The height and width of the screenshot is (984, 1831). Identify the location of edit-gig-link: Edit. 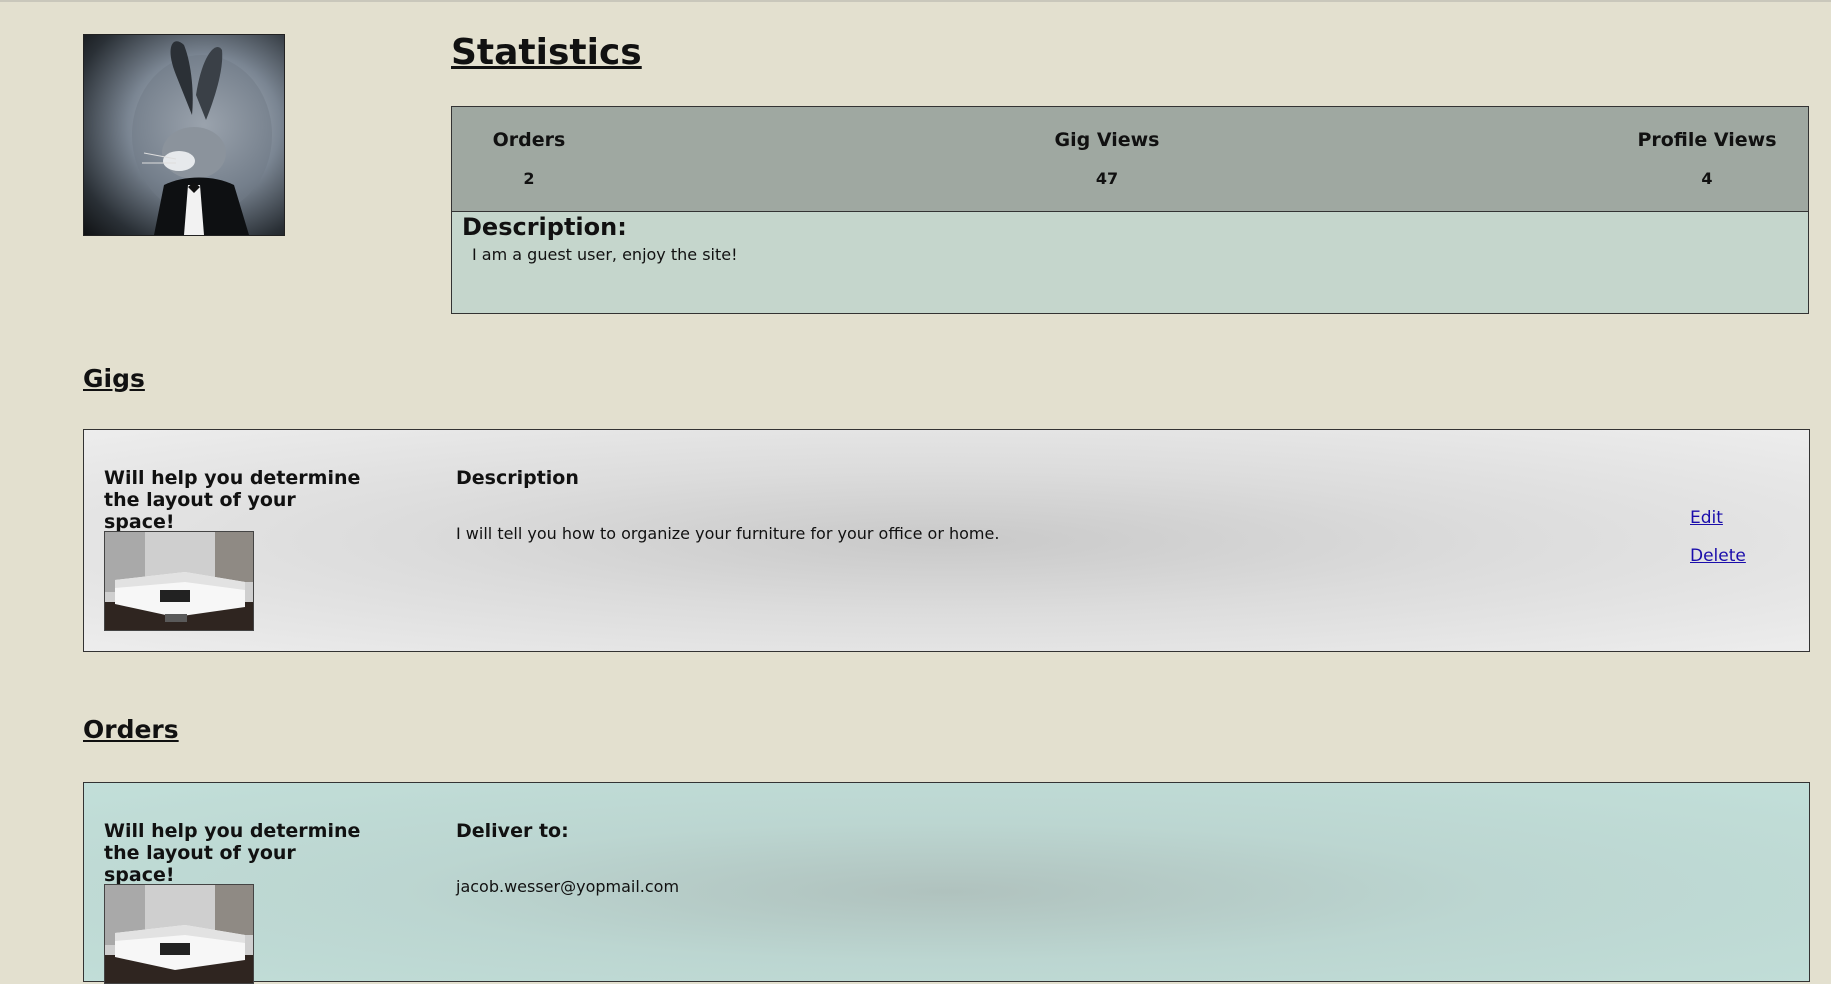
(1706, 518).